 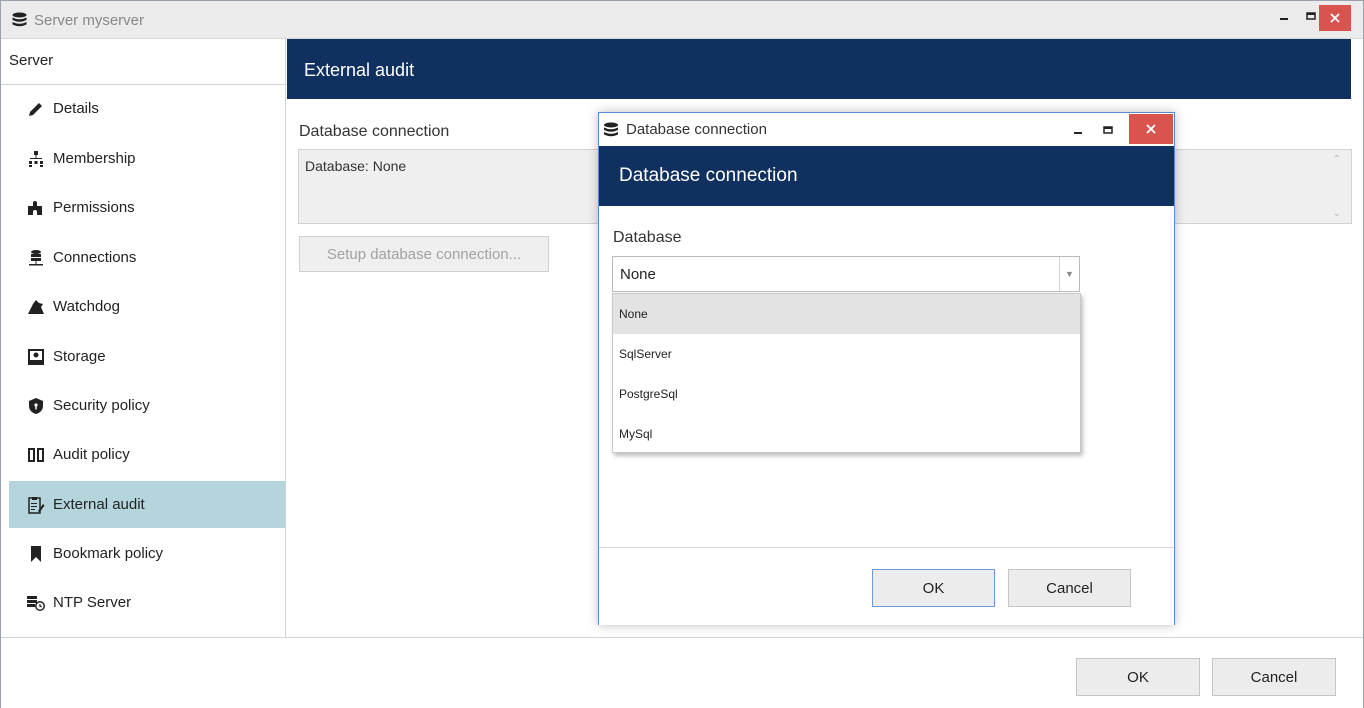 I want to click on sidebar-item-security-policy: Security policy, so click(x=147, y=405).